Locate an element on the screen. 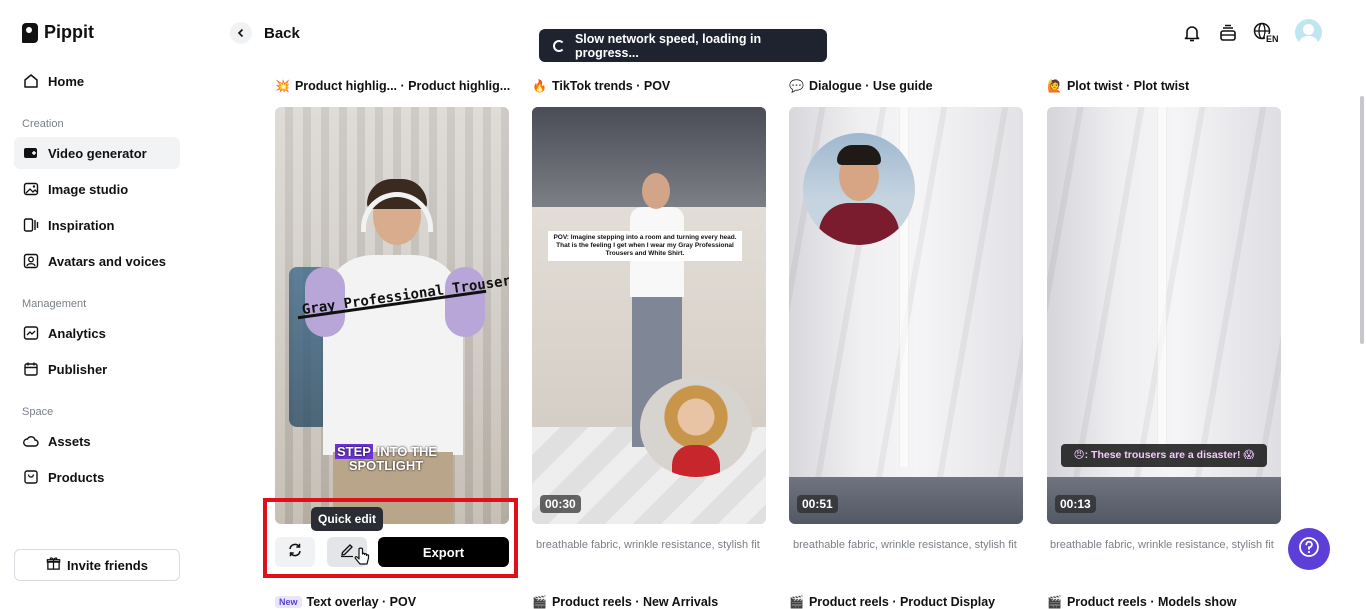 Image resolution: width=1366 pixels, height=609 pixels. gift-icon is located at coordinates (53, 565).